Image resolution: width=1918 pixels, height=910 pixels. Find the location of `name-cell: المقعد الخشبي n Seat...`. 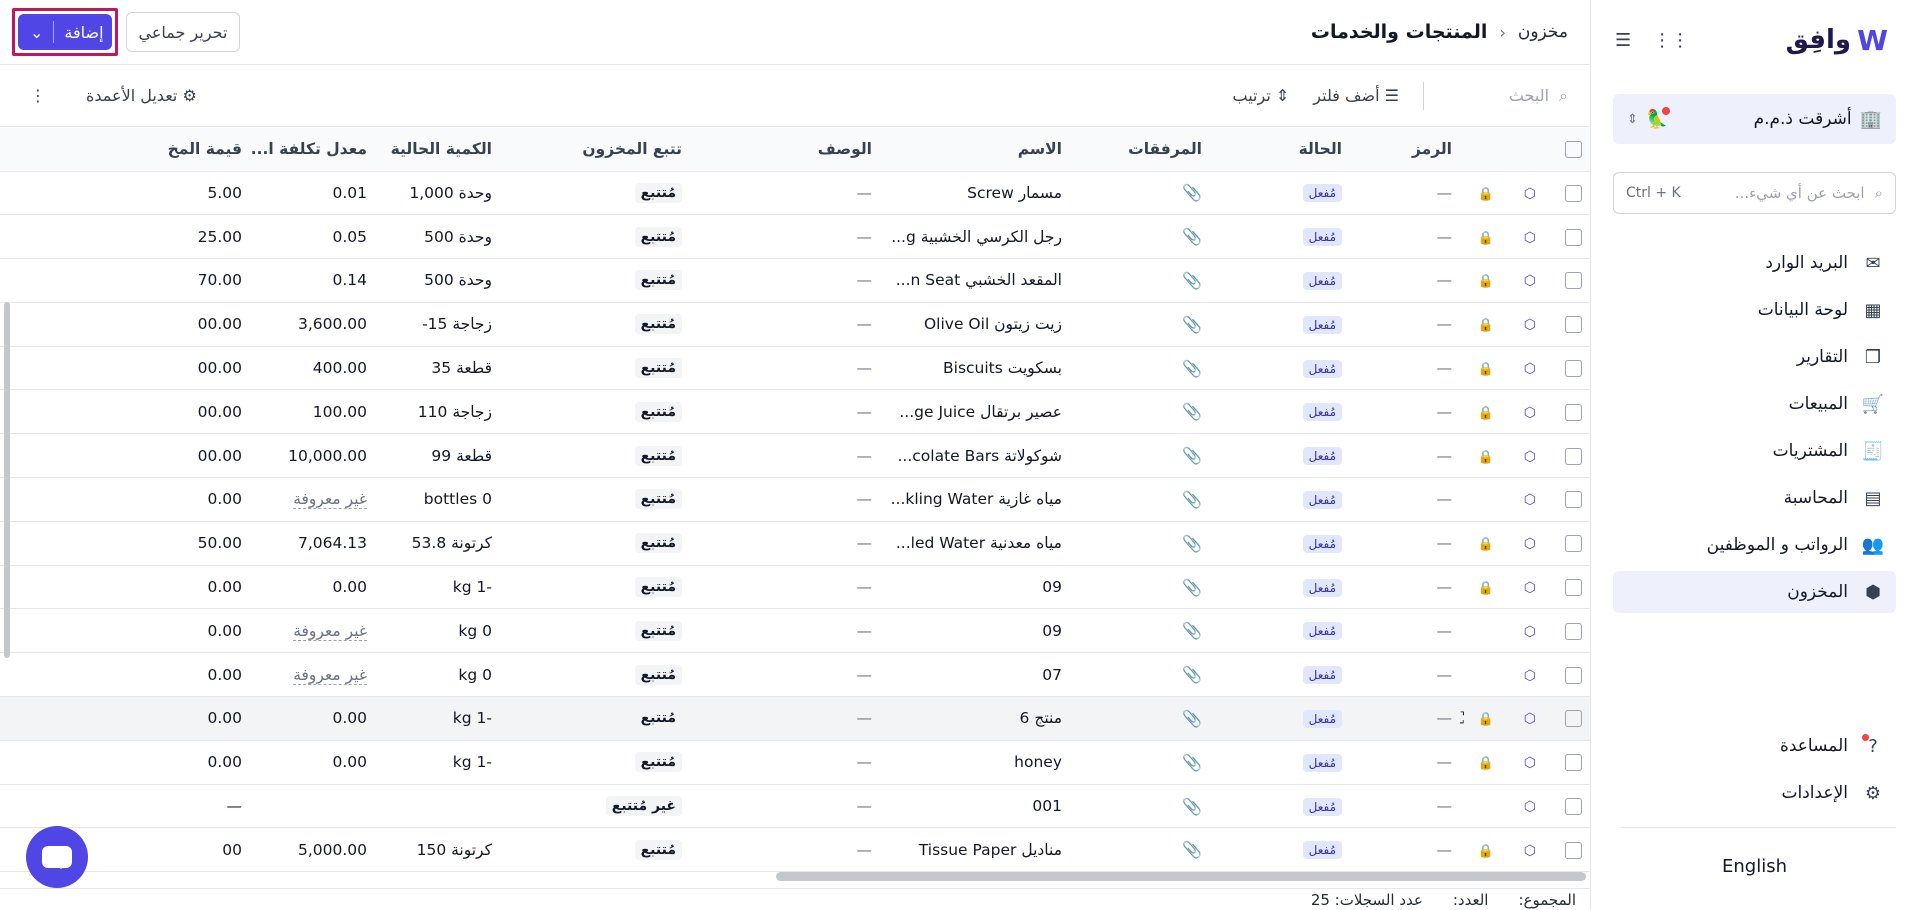

name-cell: المقعد الخشبي n Seat... is located at coordinates (975, 280).